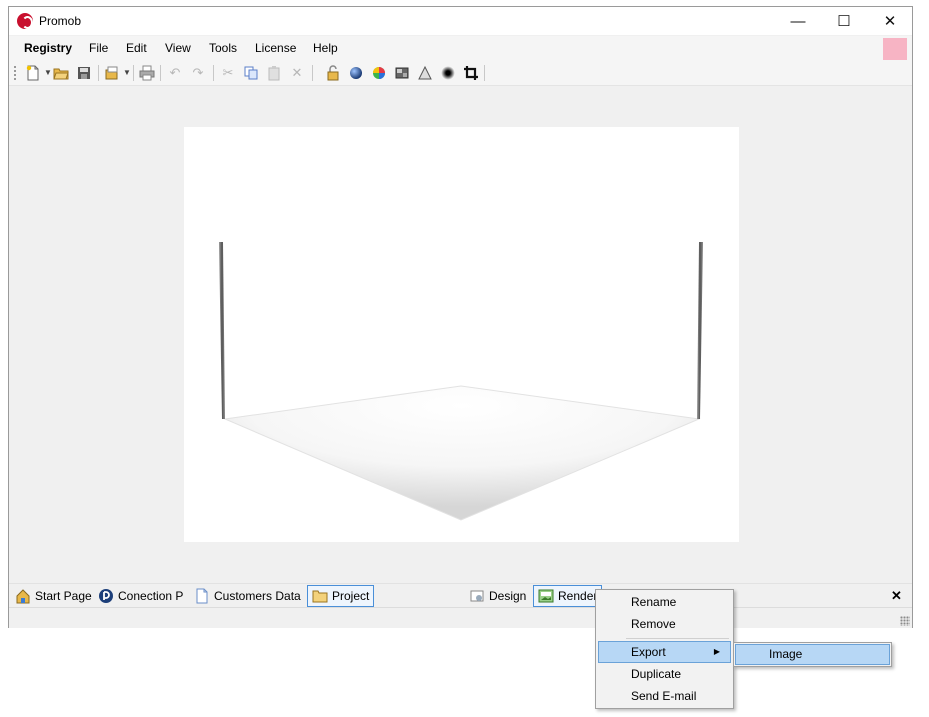 The width and height of the screenshot is (929, 717). Describe the element at coordinates (471, 73) in the screenshot. I see `crop-icon` at that location.